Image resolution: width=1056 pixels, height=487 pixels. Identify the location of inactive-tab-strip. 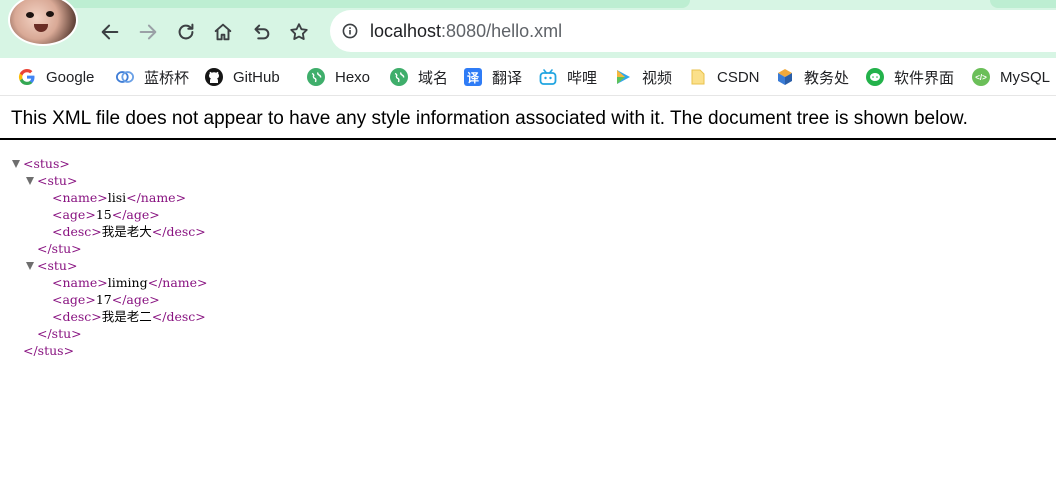
(1023, 4).